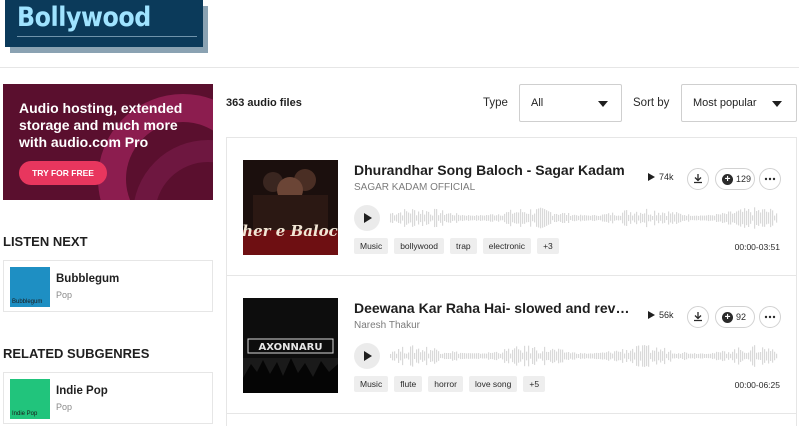 The image size is (799, 426). What do you see at coordinates (27, 302) in the screenshot?
I see `thumbnail-label: Bubblegum` at bounding box center [27, 302].